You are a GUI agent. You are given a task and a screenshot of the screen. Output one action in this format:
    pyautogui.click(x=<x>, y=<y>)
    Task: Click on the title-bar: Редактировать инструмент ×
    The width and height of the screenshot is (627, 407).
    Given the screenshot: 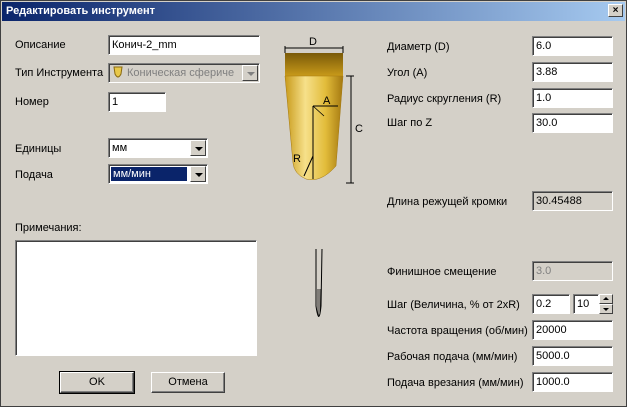 What is the action you would take?
    pyautogui.click(x=313, y=11)
    